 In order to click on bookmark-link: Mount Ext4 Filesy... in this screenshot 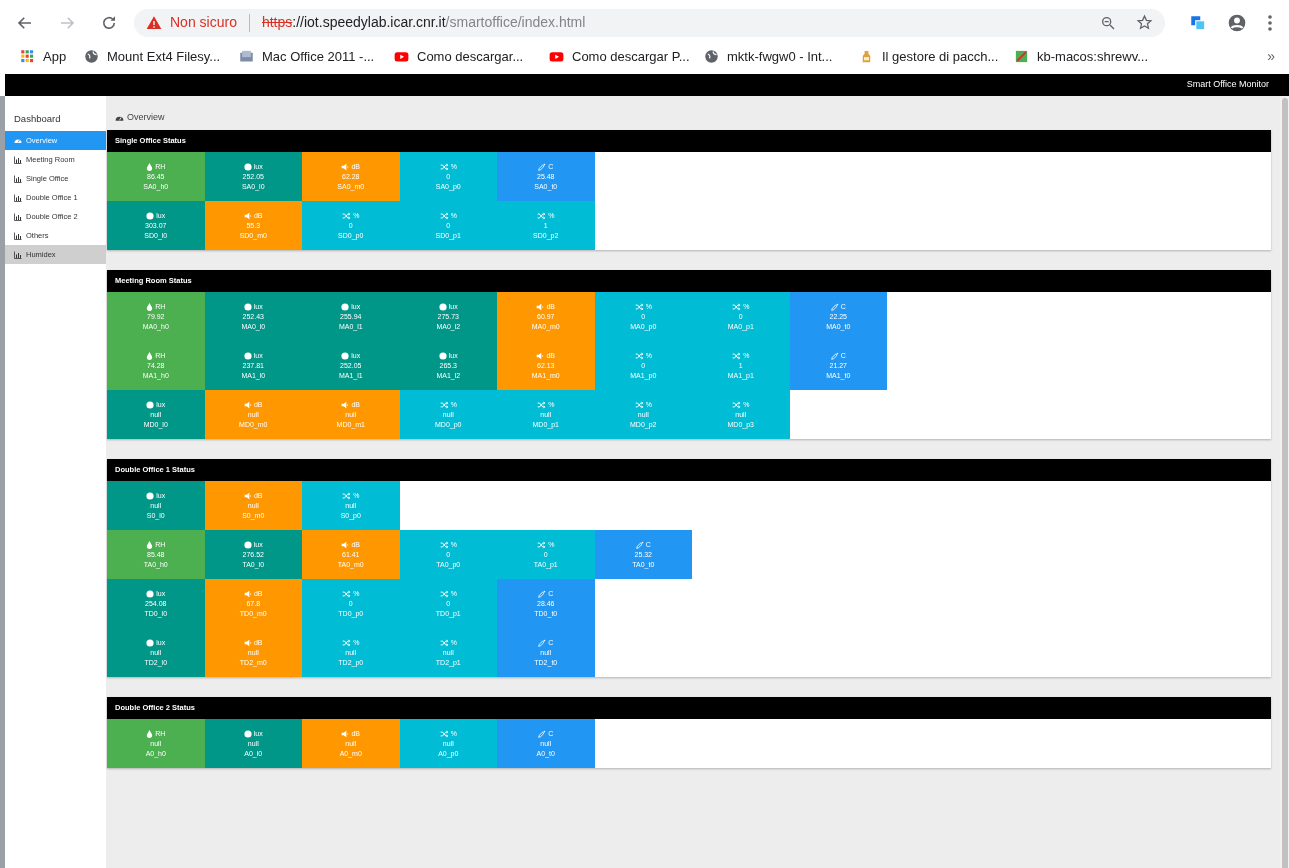, I will do `click(164, 56)`.